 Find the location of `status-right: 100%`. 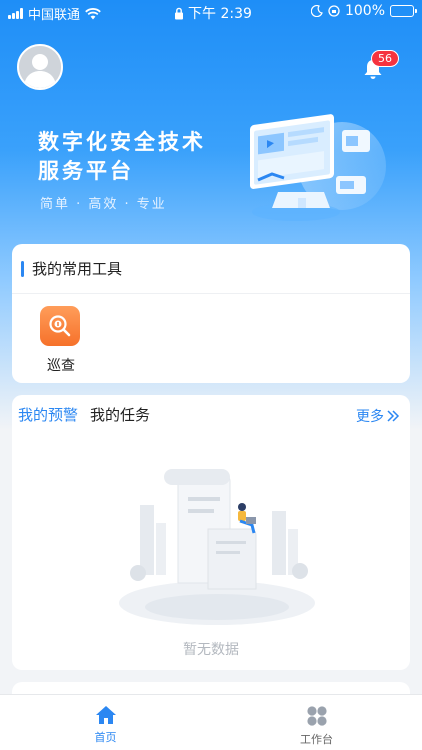

status-right: 100% is located at coordinates (363, 11).